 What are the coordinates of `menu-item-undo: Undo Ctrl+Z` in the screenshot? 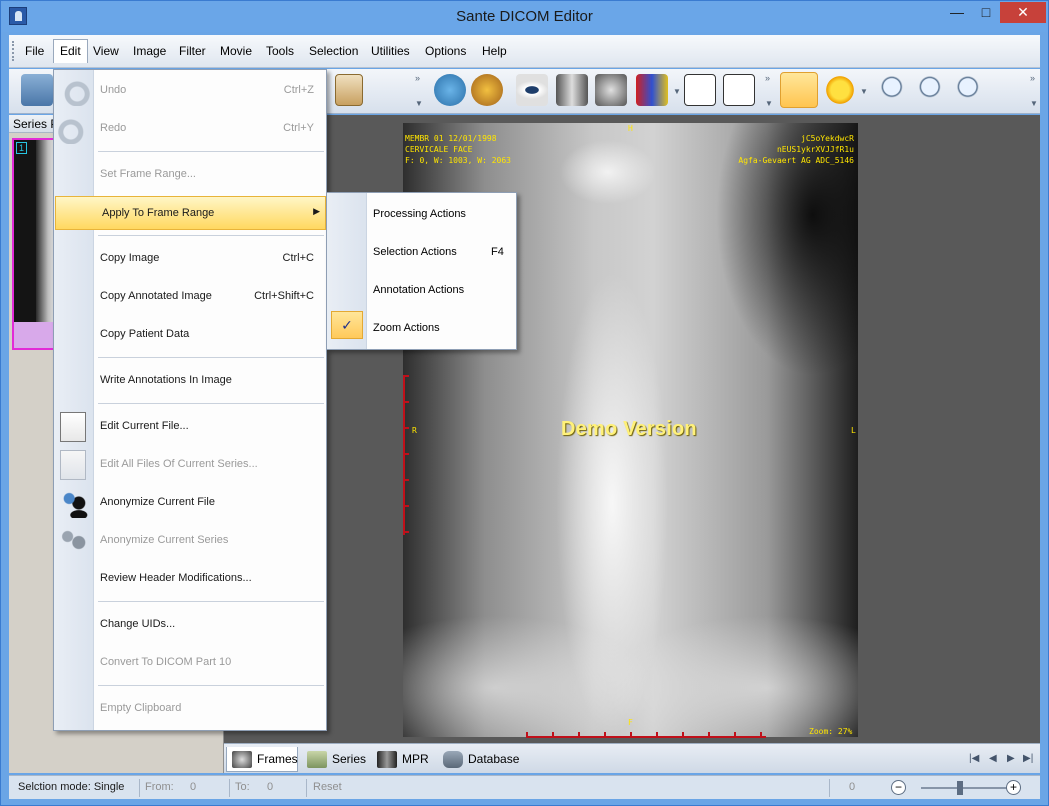 It's located at (190, 91).